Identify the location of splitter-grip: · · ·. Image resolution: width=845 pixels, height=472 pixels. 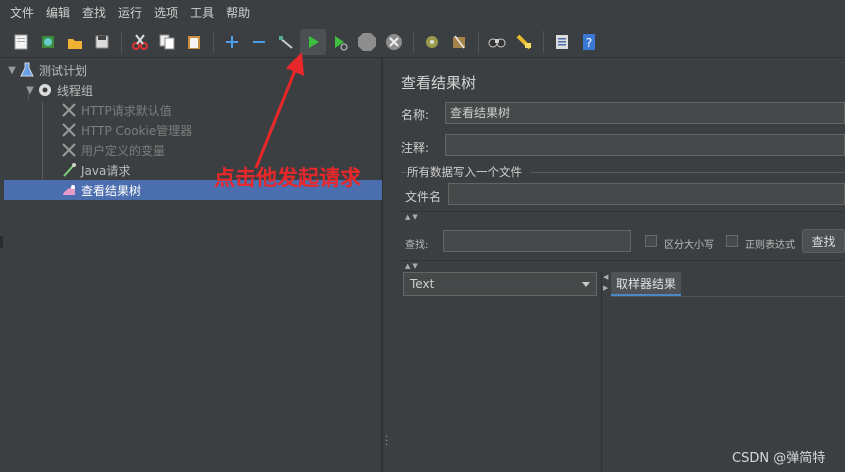
(386, 442).